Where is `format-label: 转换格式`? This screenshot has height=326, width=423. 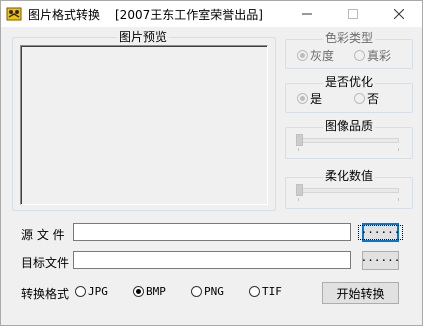
format-label: 转换格式 is located at coordinates (45, 294).